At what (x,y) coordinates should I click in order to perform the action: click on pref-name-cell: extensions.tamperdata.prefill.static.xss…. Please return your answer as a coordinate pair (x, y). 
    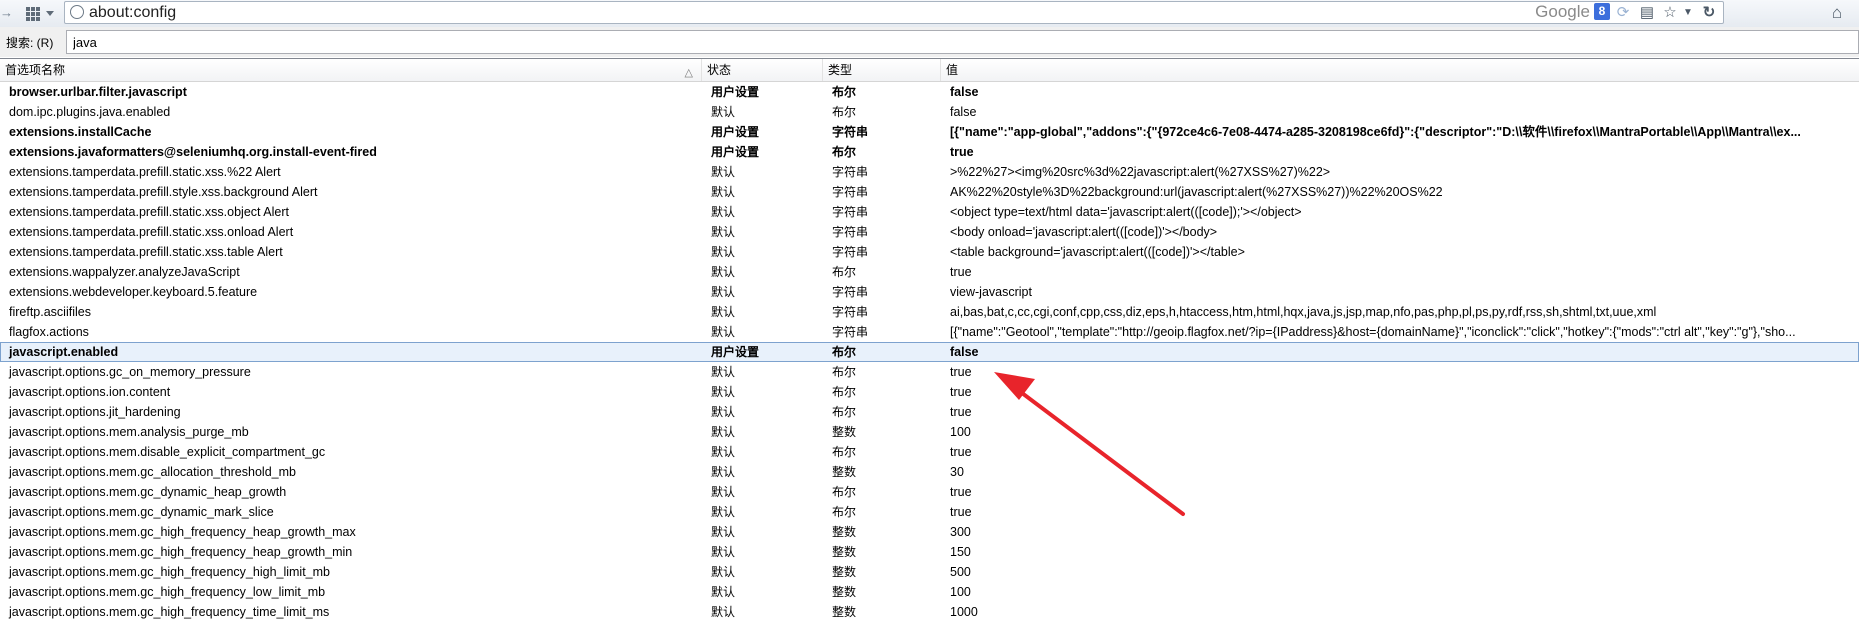
    Looking at the image, I should click on (149, 212).